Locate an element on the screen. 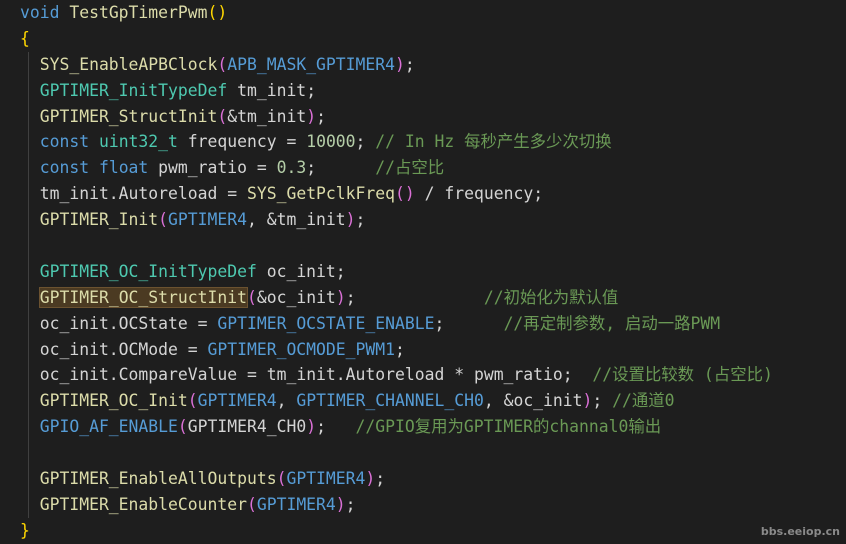 The width and height of the screenshot is (846, 544). code-token: GPTIMER_EnableCounter is located at coordinates (133, 504).